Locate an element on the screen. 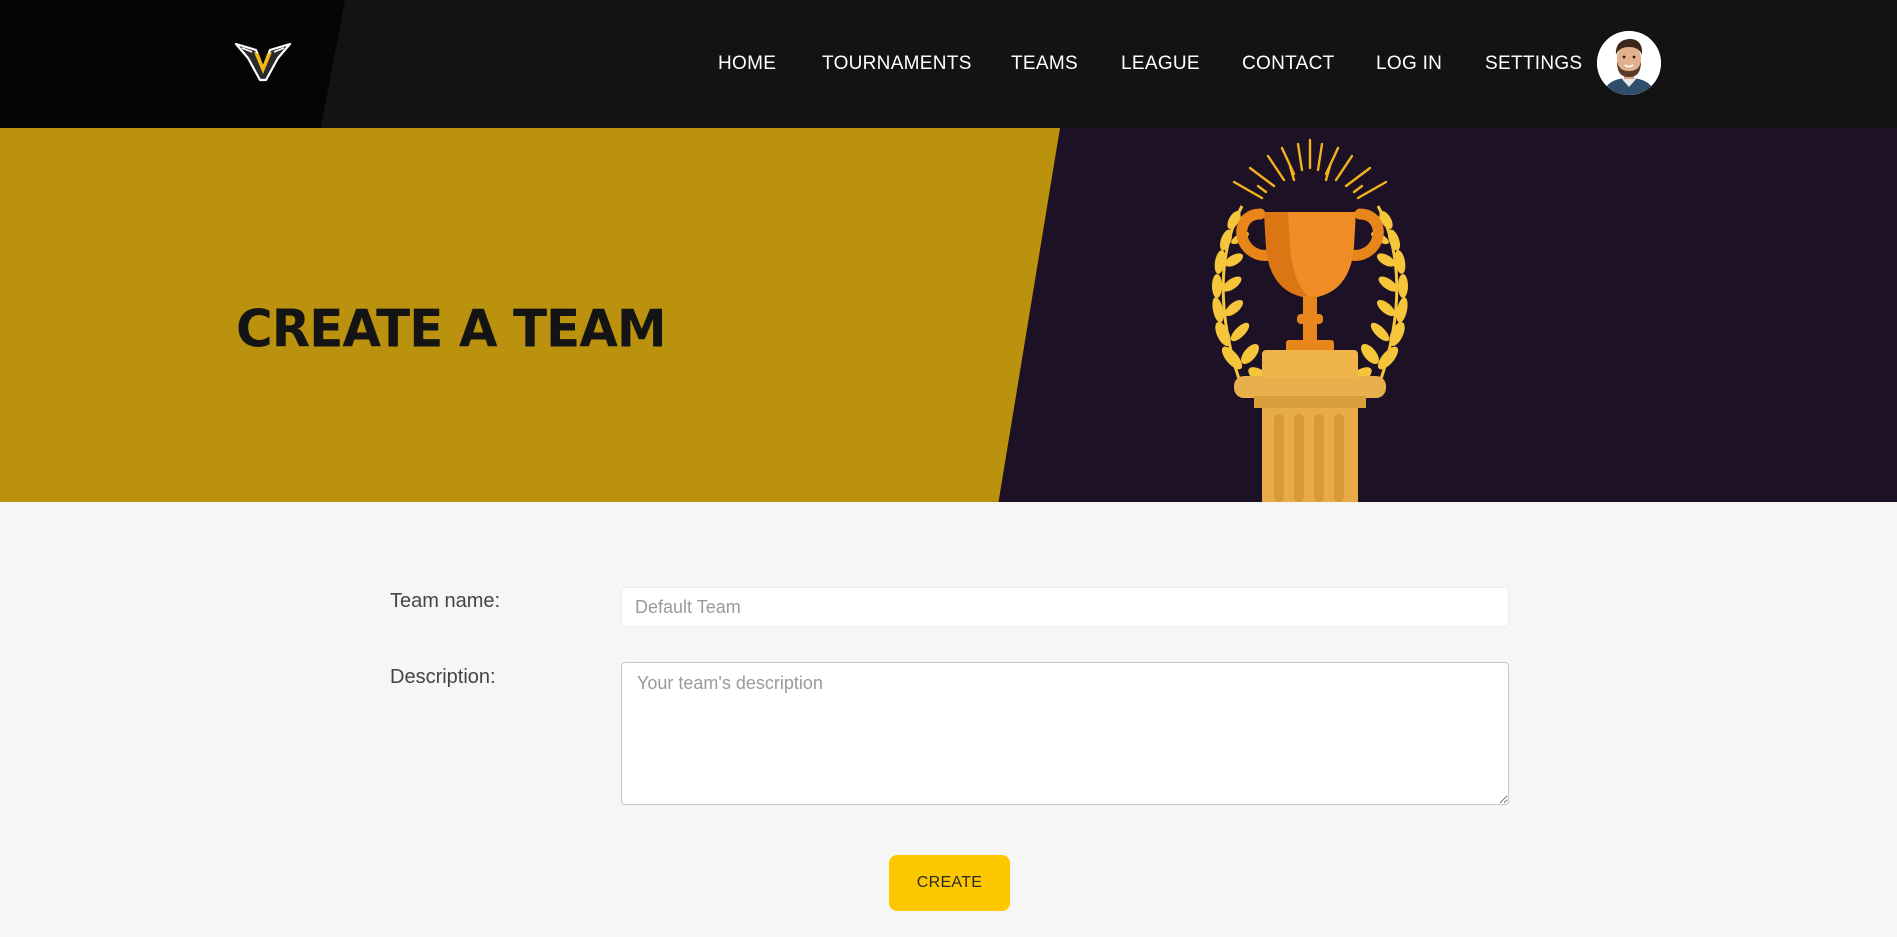 Image resolution: width=1897 pixels, height=937 pixels. page-title: CREATE A TEAM is located at coordinates (451, 329).